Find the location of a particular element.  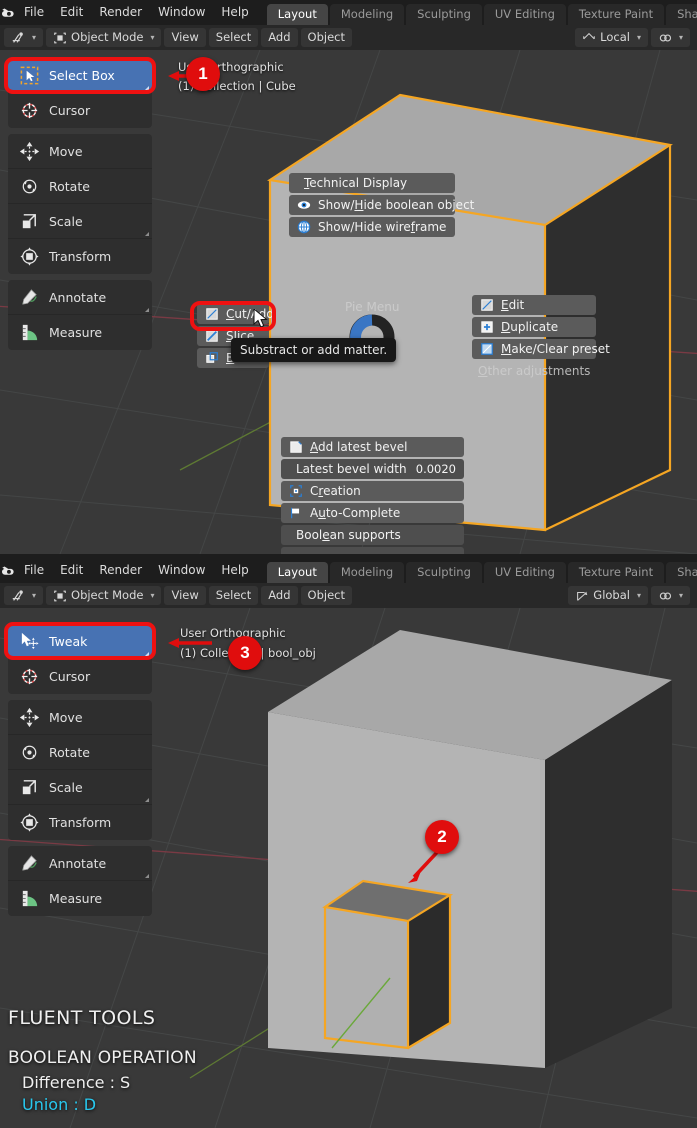

mode-selector-1: Object Mode ▾ is located at coordinates (104, 37).